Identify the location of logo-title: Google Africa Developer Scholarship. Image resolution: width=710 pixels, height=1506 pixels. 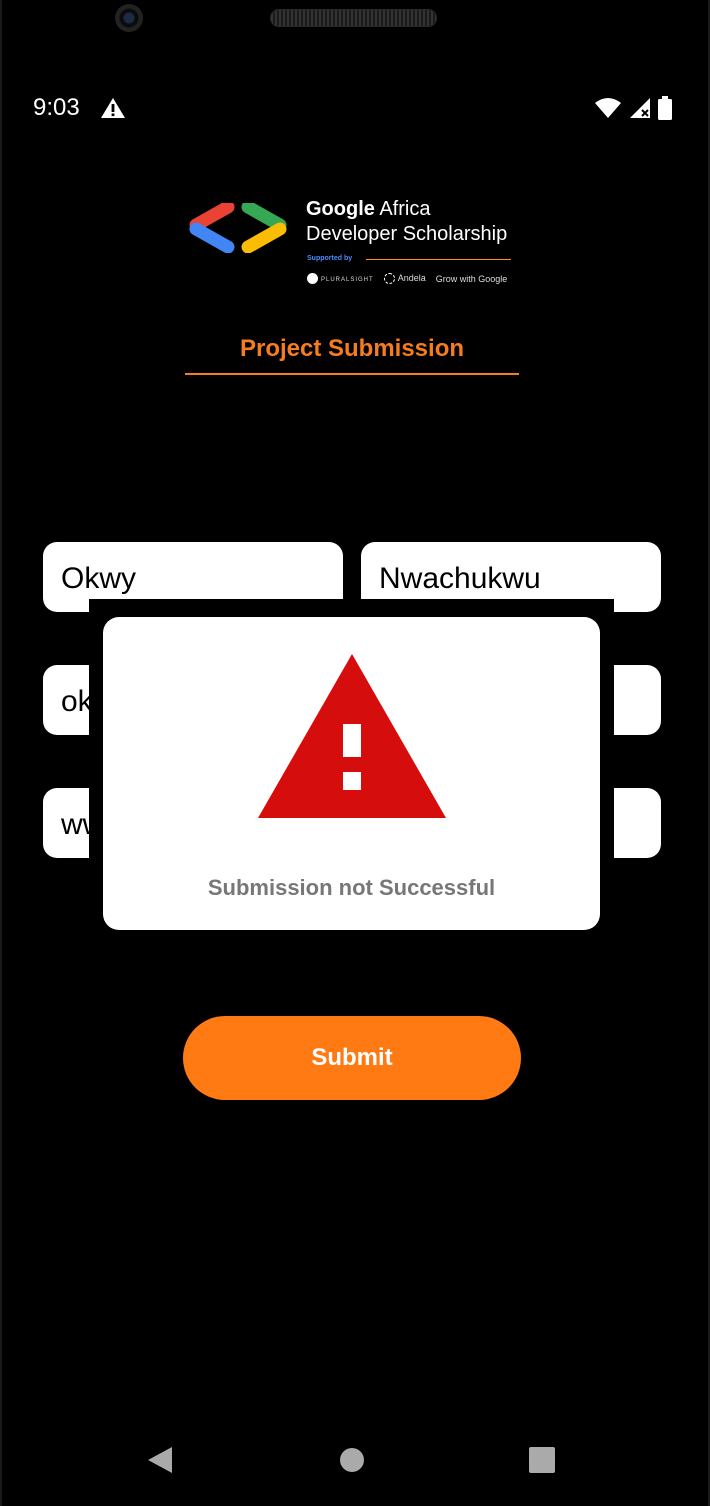
(407, 221).